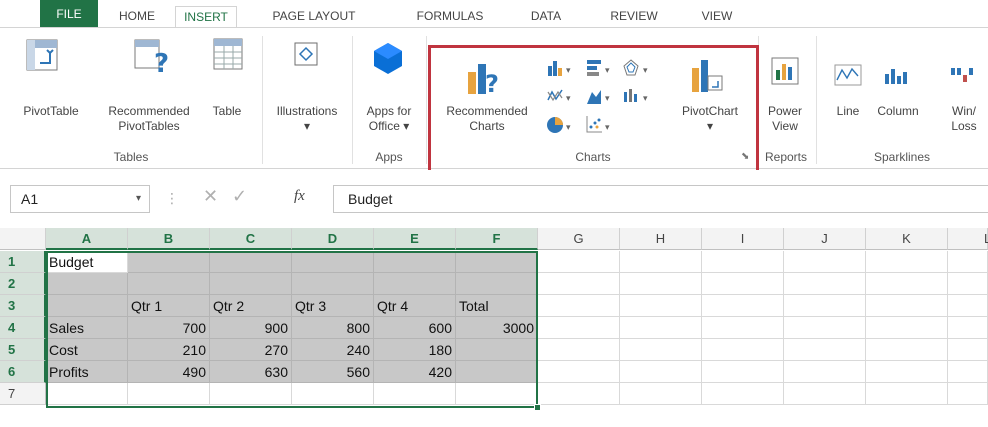  Describe the element at coordinates (23, 328) in the screenshot. I see `row-header-4: 4` at that location.